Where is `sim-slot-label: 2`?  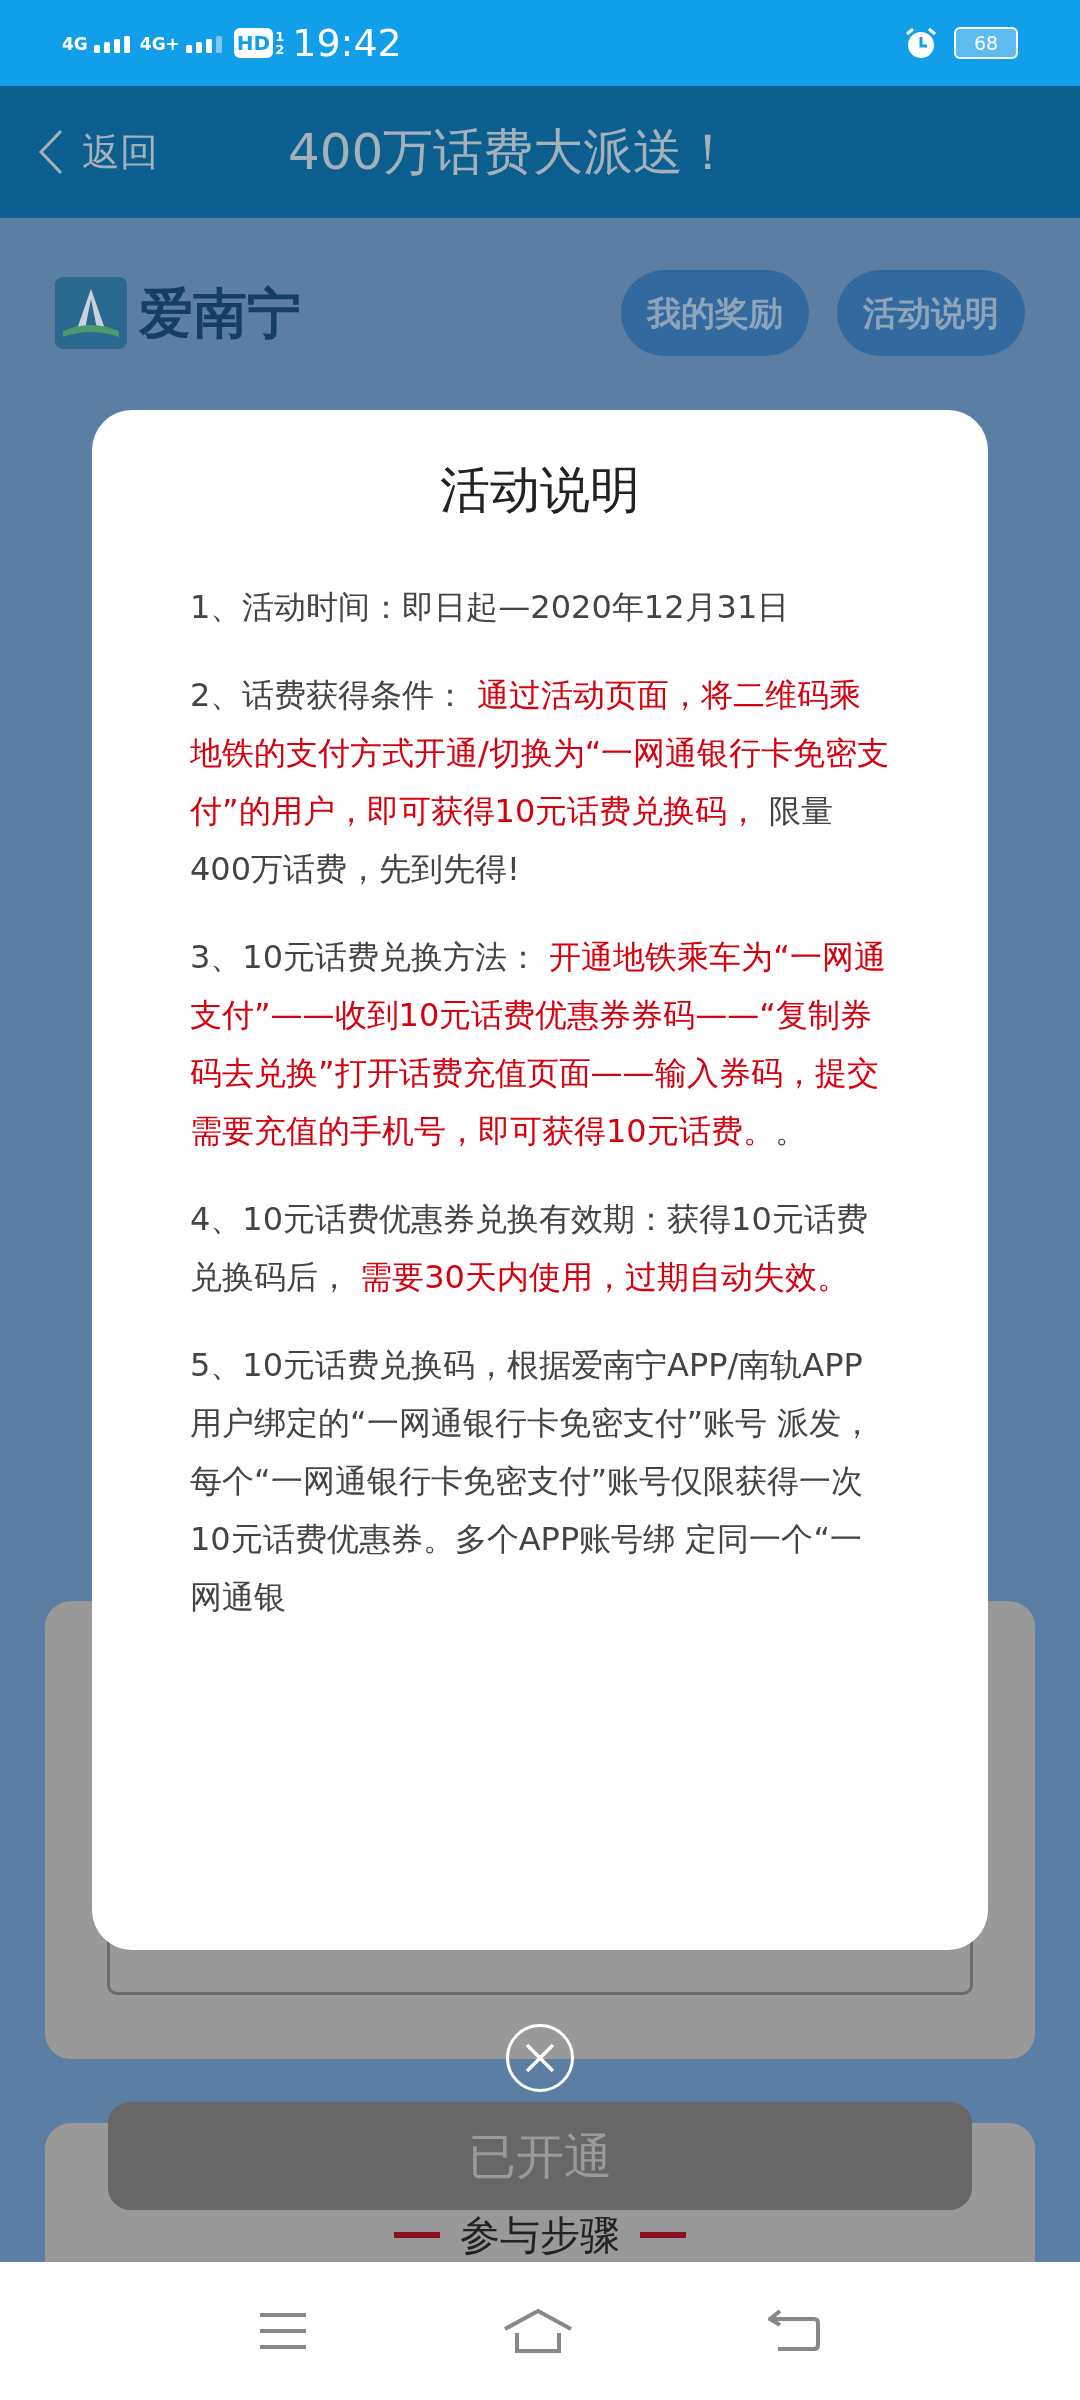 sim-slot-label: 2 is located at coordinates (280, 49).